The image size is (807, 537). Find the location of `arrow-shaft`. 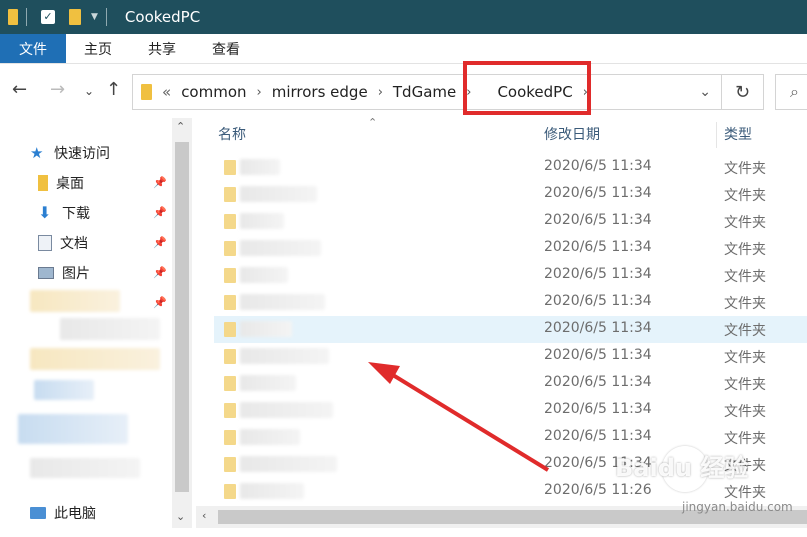

arrow-shaft is located at coordinates (468, 421).